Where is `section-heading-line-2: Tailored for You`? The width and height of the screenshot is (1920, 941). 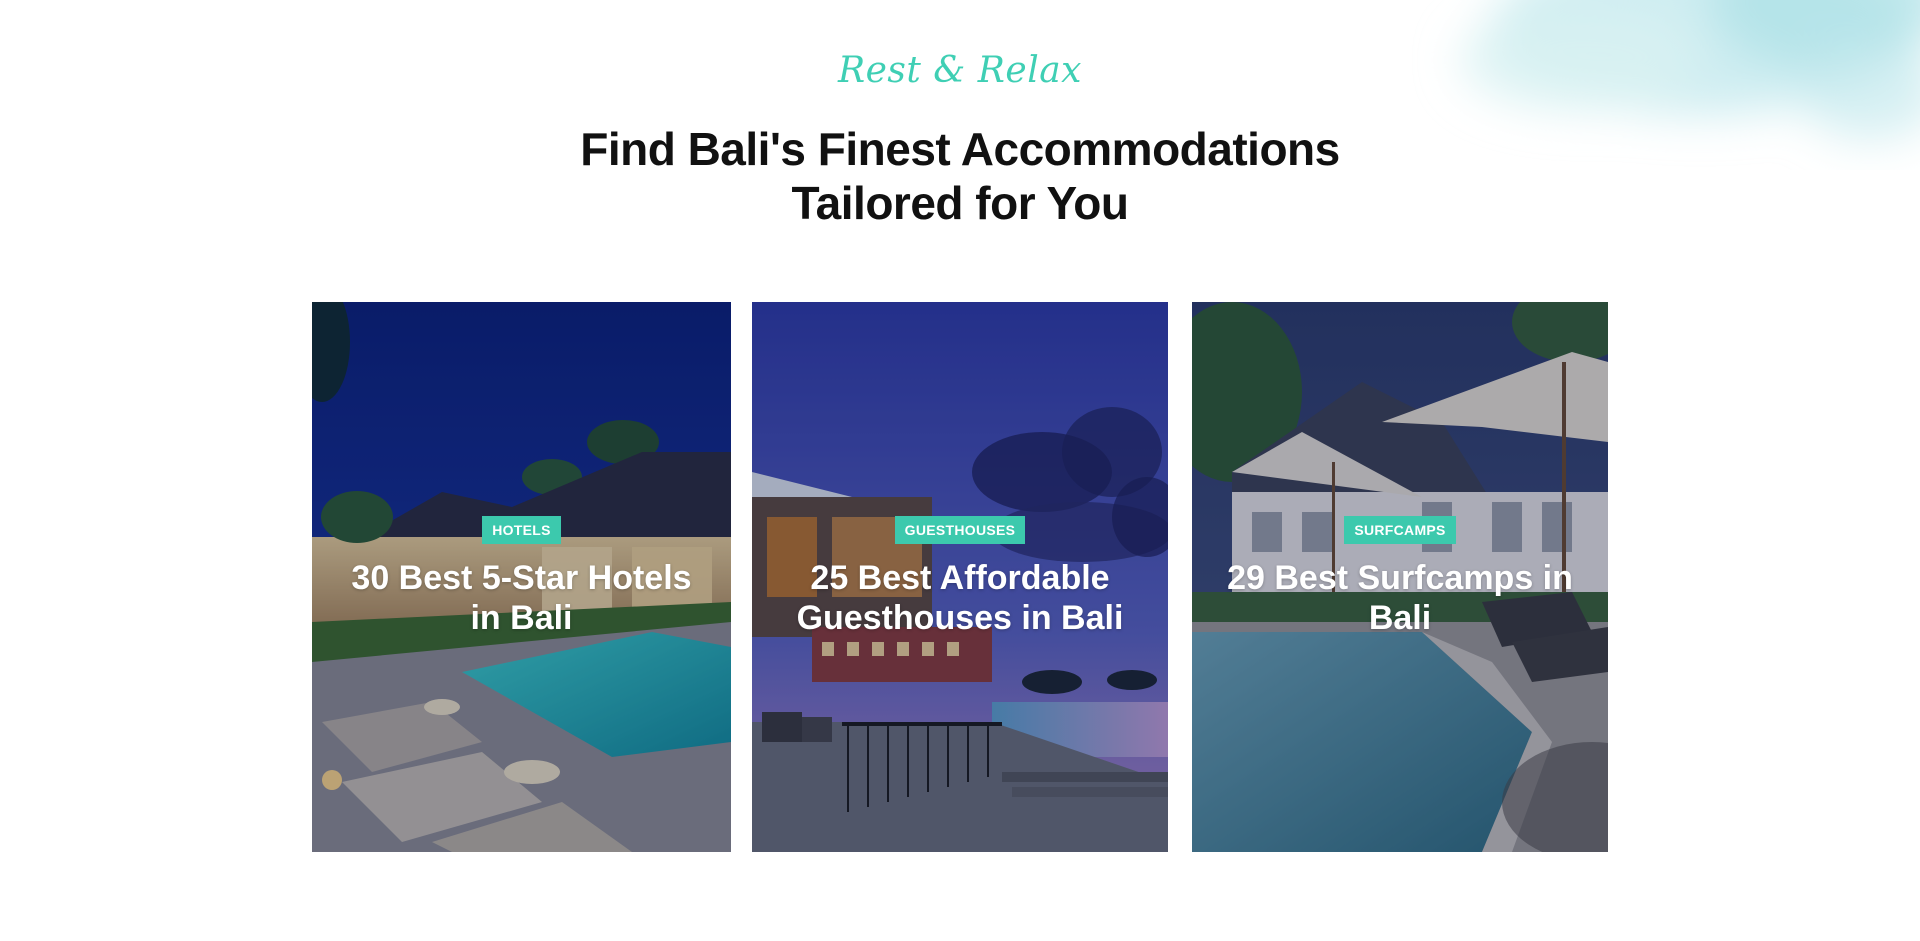 section-heading-line-2: Tailored for You is located at coordinates (960, 203).